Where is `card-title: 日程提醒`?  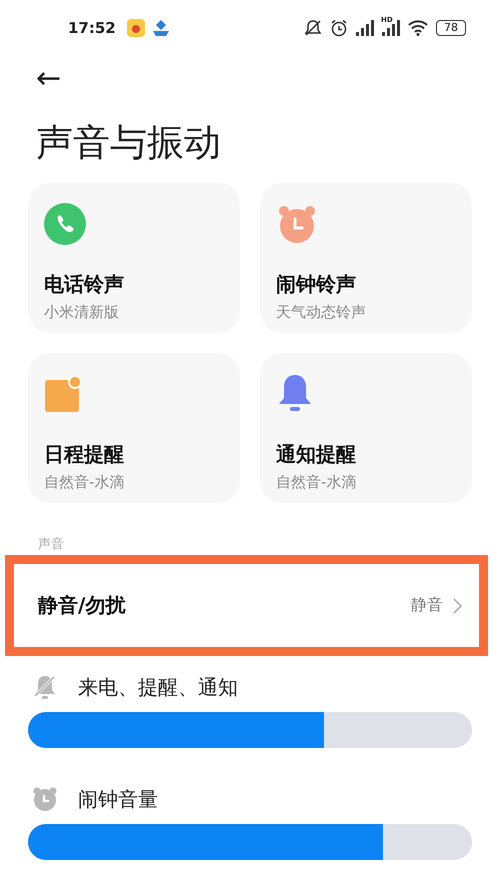 card-title: 日程提醒 is located at coordinates (84, 454).